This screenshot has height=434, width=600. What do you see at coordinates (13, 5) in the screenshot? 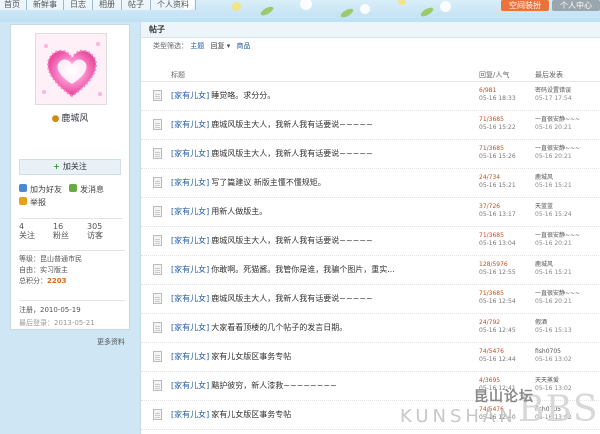
I see `nav-home: 首页` at bounding box center [13, 5].